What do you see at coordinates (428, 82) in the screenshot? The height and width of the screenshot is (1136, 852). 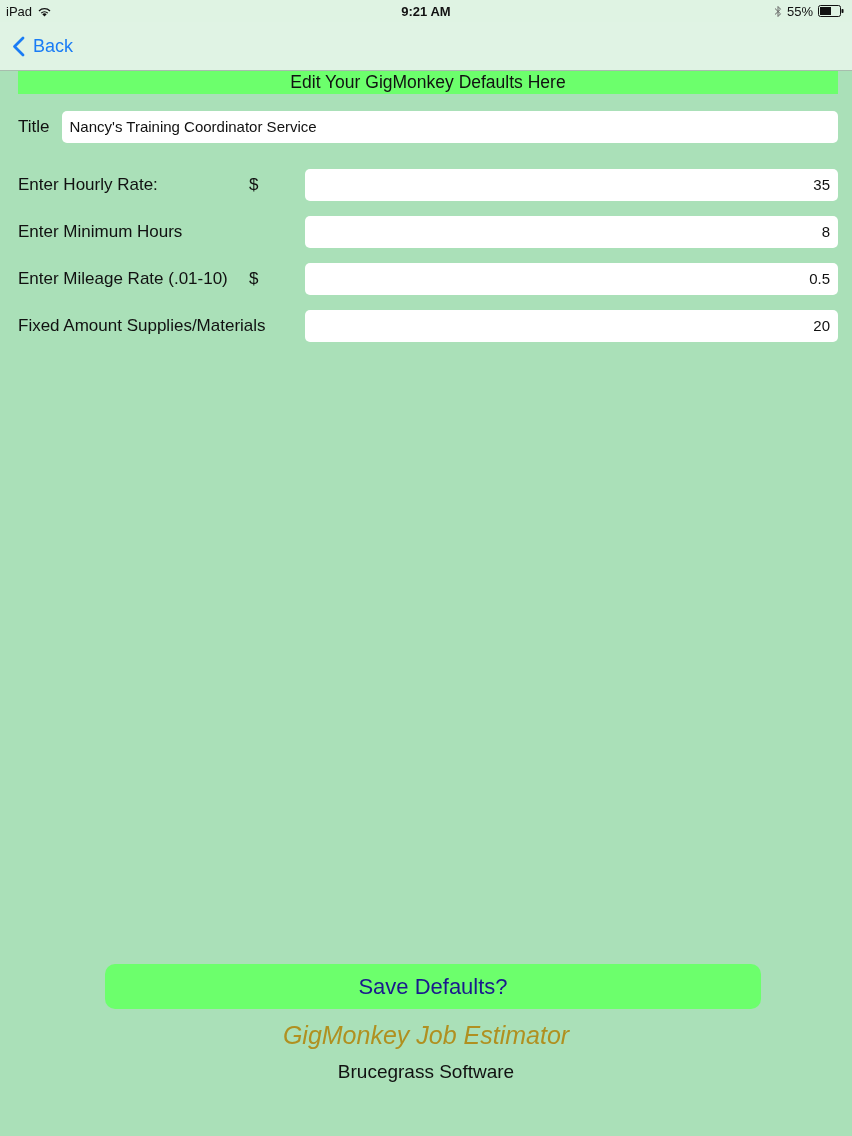 I see `header-banner: Edit Your GigMonkey Defaults Here` at bounding box center [428, 82].